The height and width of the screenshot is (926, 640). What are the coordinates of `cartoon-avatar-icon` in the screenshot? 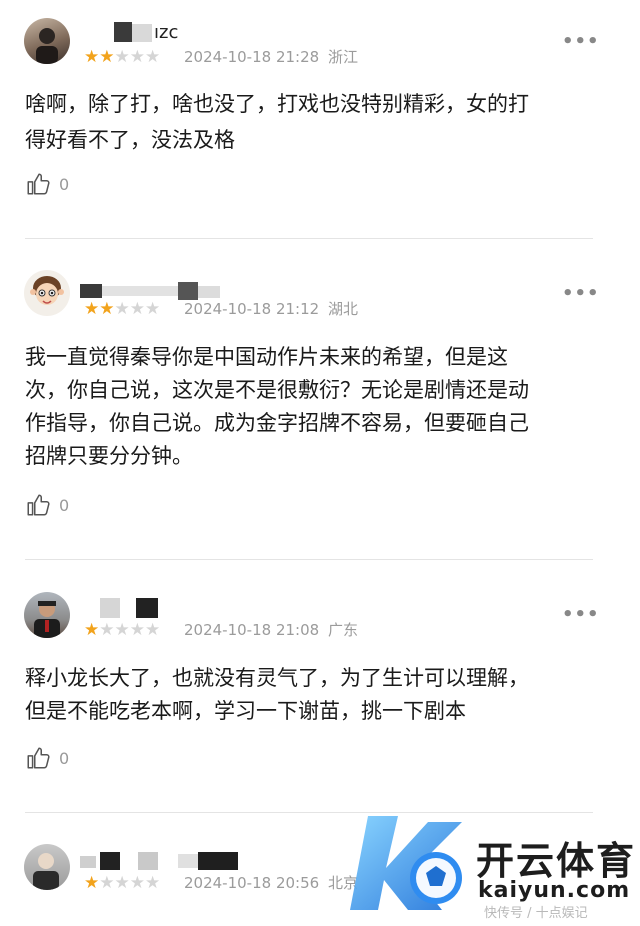 It's located at (47, 290).